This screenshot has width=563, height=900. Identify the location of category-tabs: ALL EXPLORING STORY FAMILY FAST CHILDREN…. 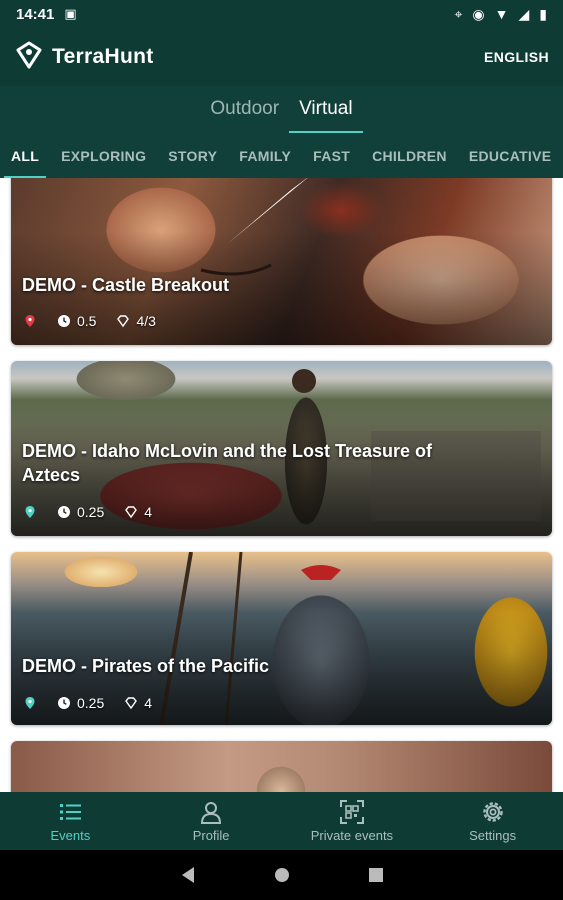
(281, 157).